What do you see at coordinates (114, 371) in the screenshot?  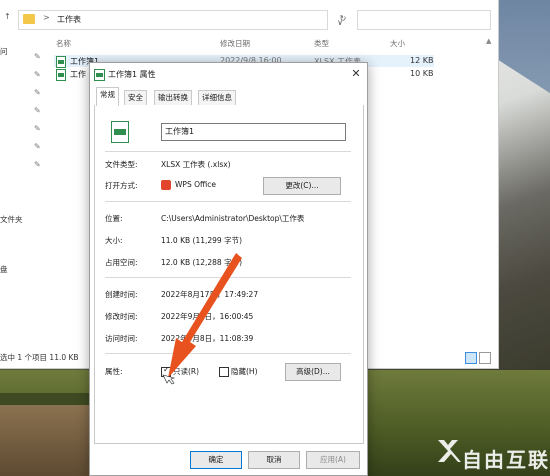 I see `attributes-label: 属性:` at bounding box center [114, 371].